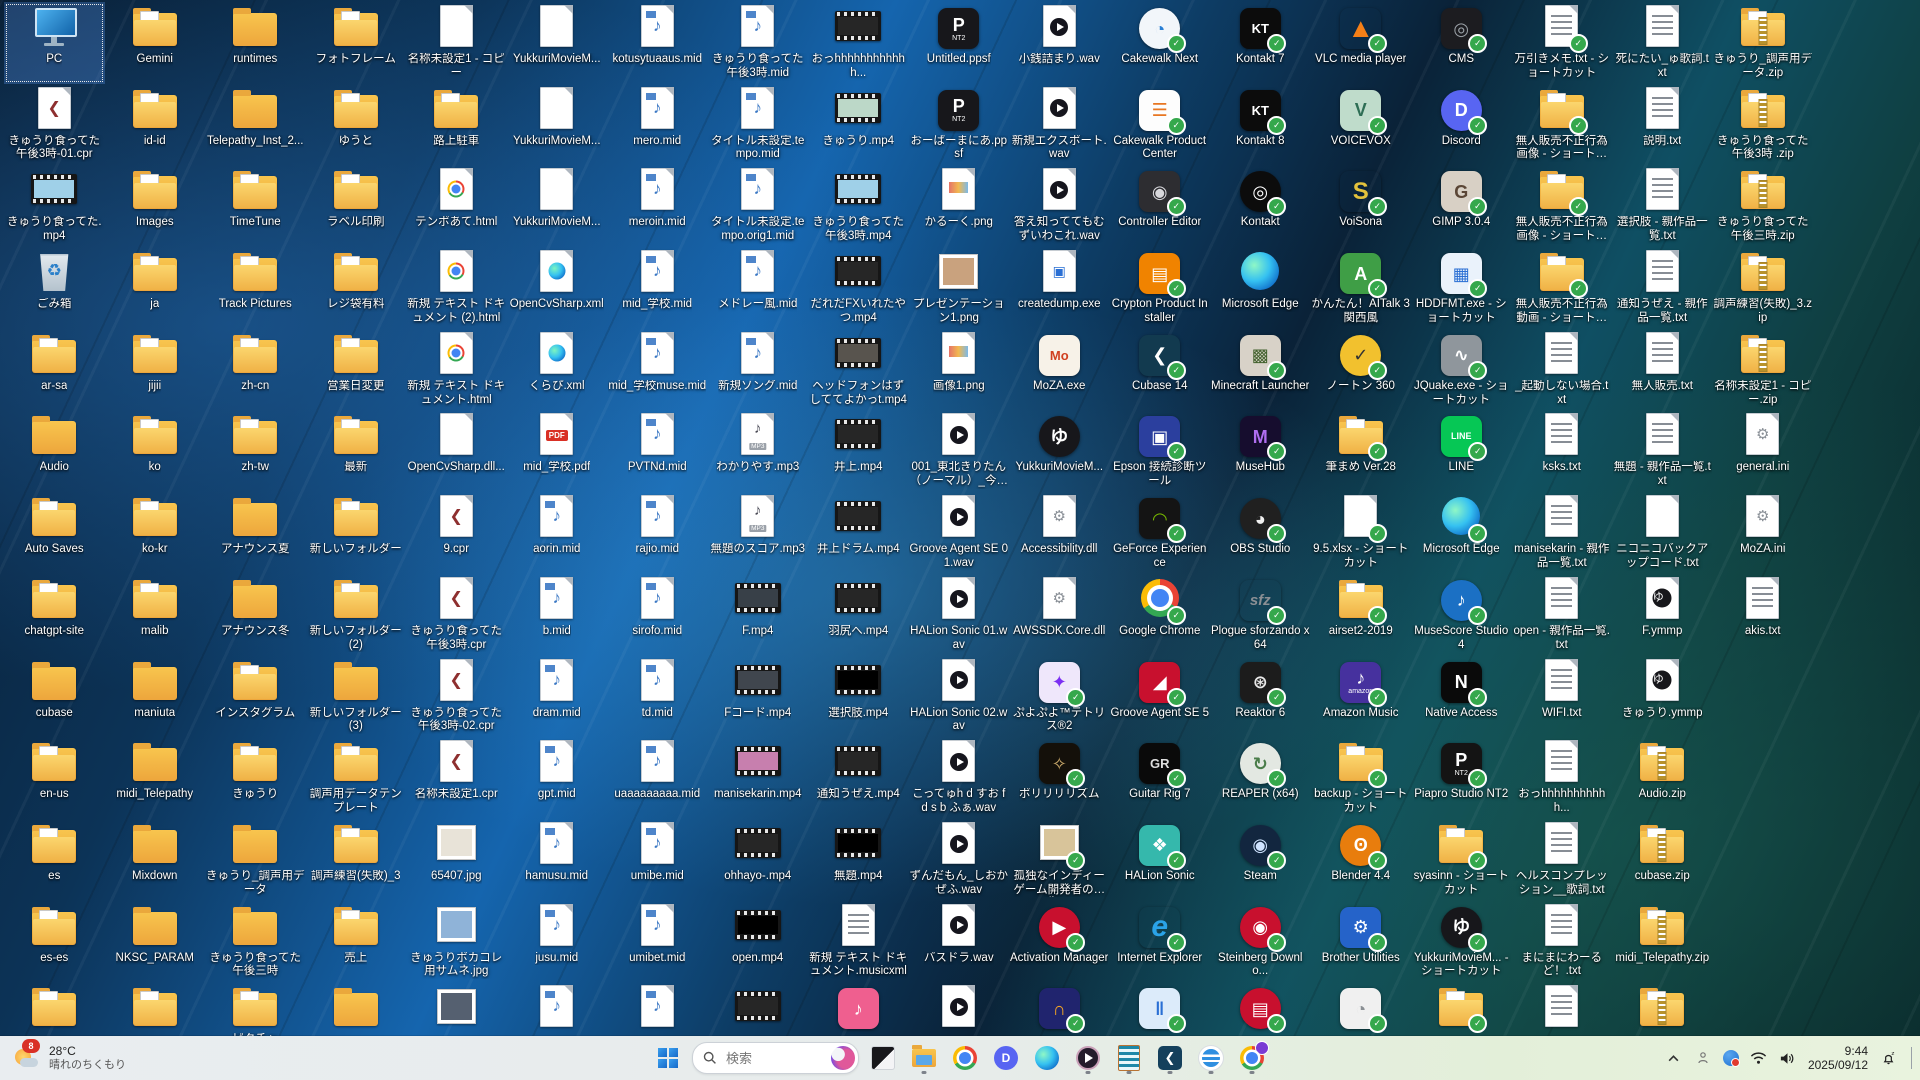 The width and height of the screenshot is (1920, 1080). I want to click on desktop-icon: PDF mid_学校.pdf, so click(557, 451).